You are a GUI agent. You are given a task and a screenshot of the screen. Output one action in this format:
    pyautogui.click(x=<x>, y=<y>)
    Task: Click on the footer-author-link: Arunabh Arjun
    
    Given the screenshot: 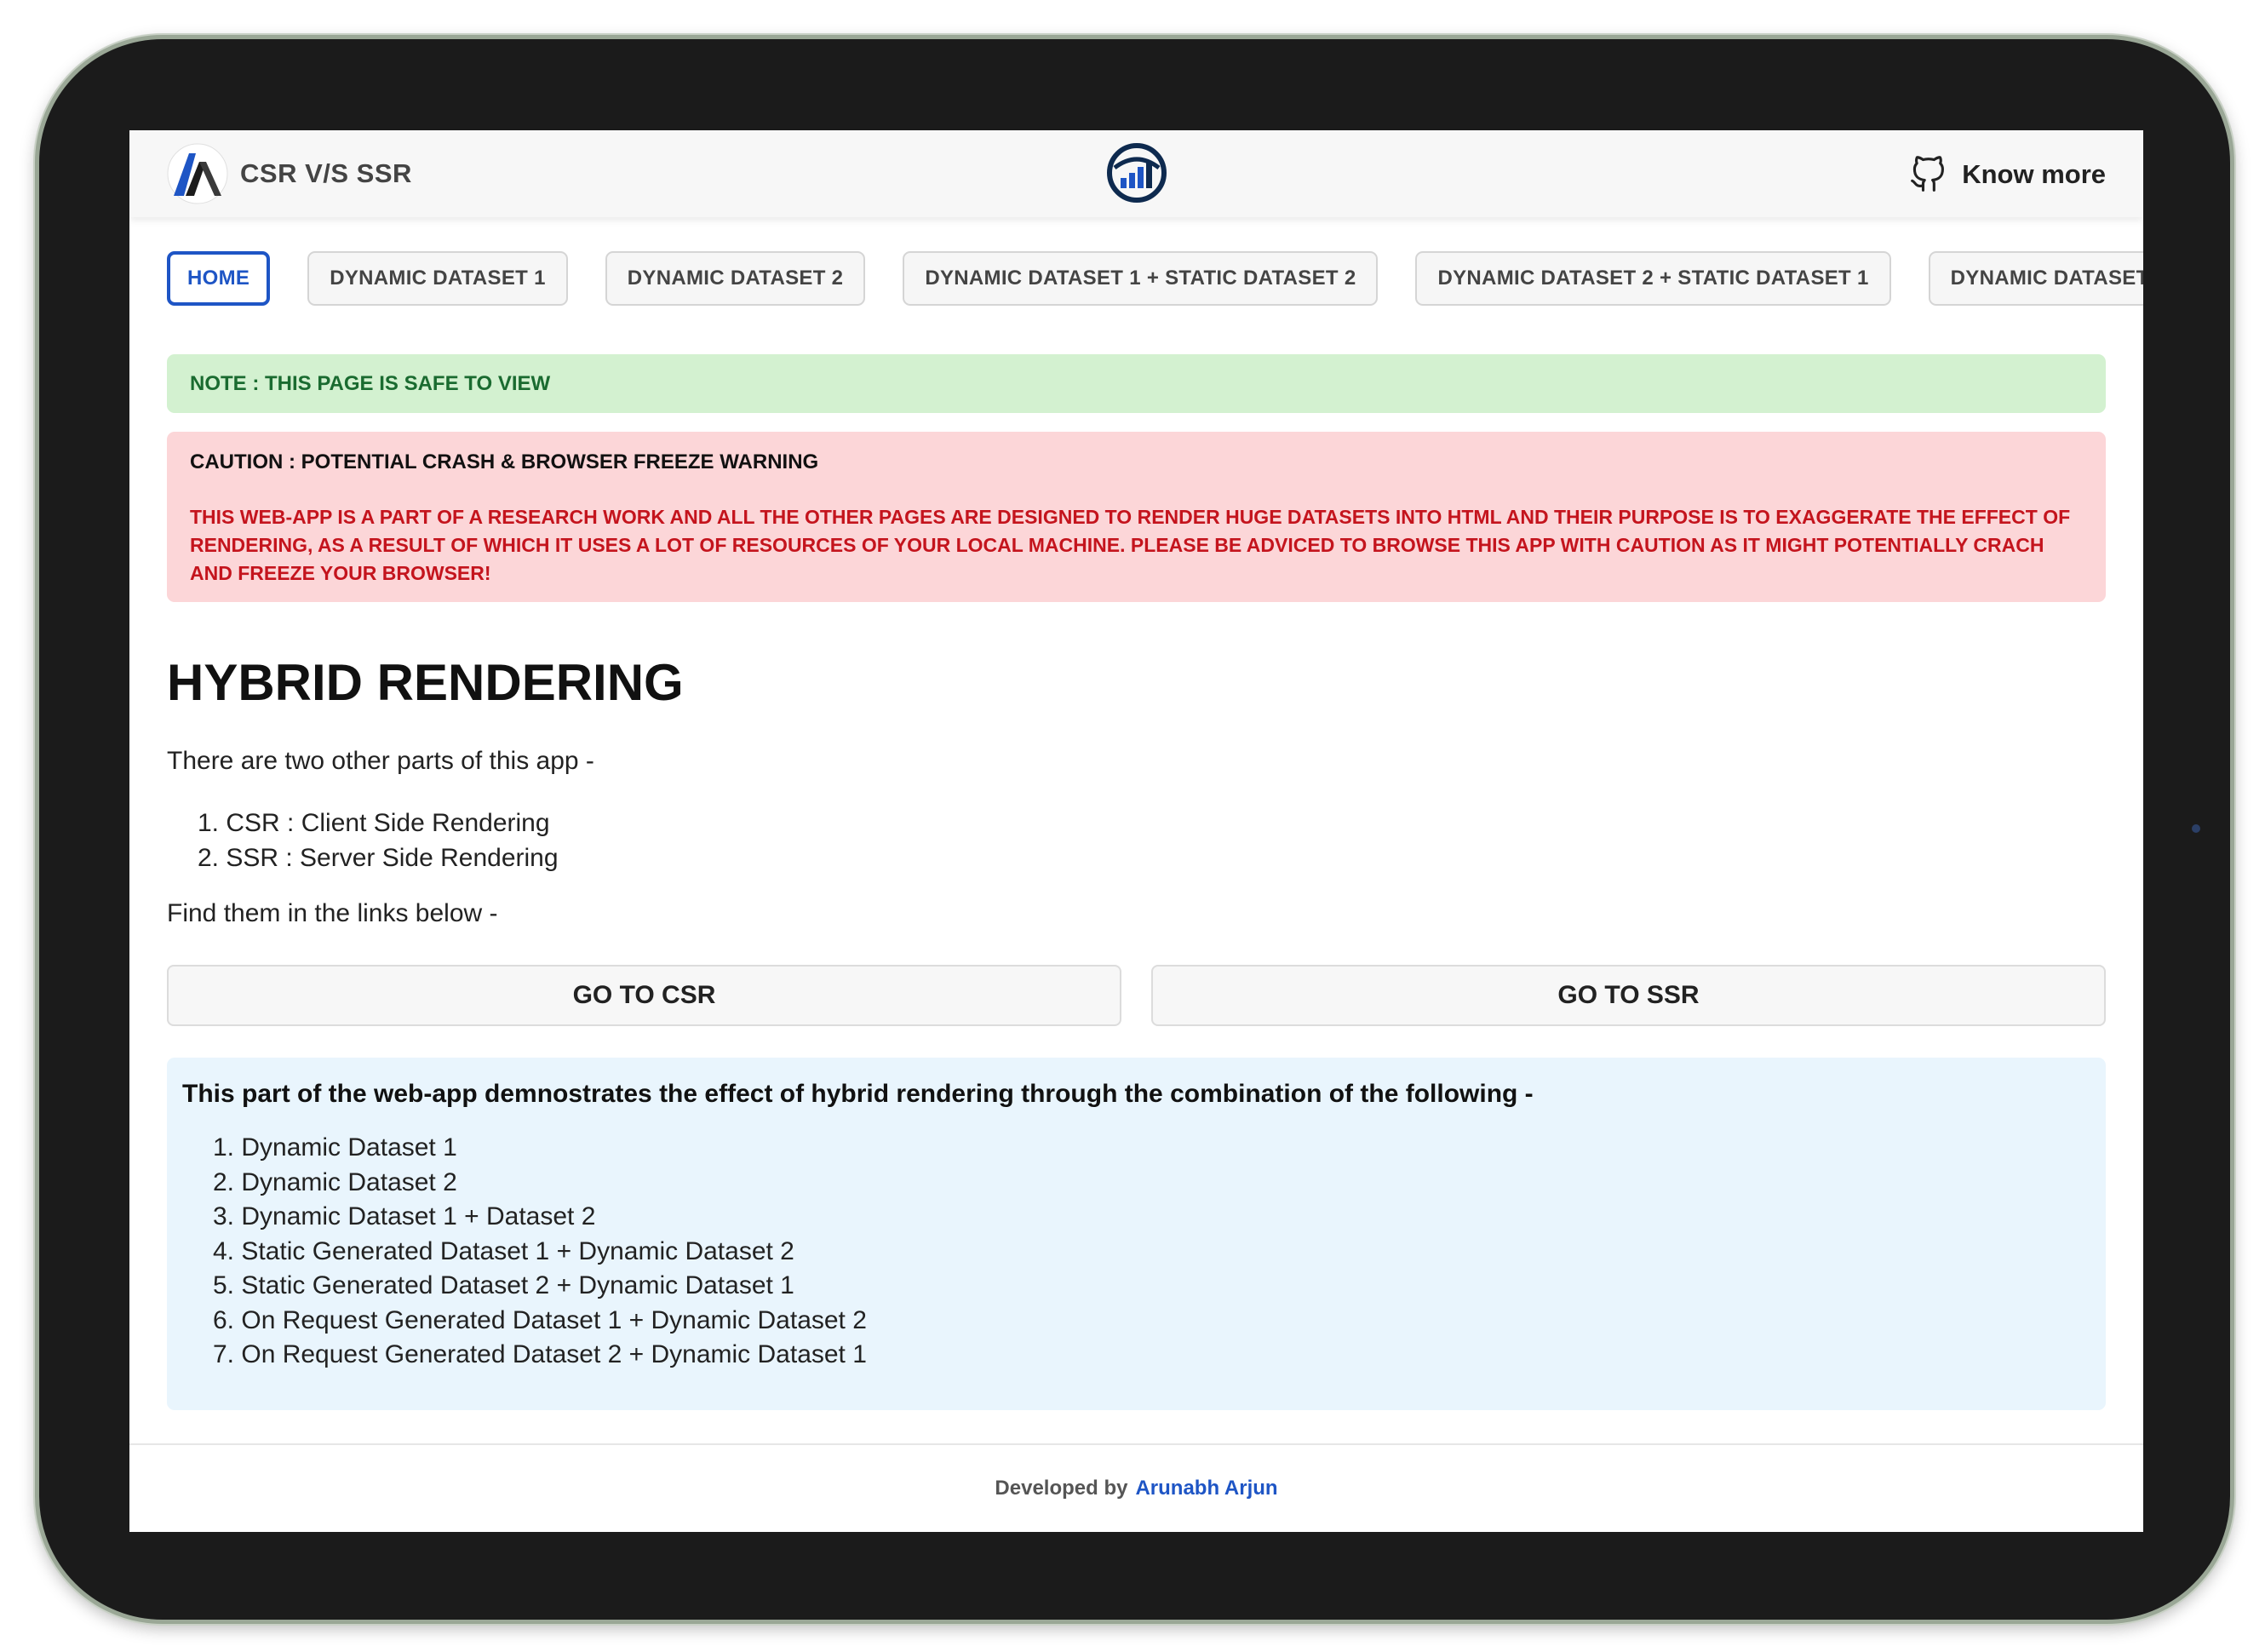 What is the action you would take?
    pyautogui.click(x=1206, y=1488)
    